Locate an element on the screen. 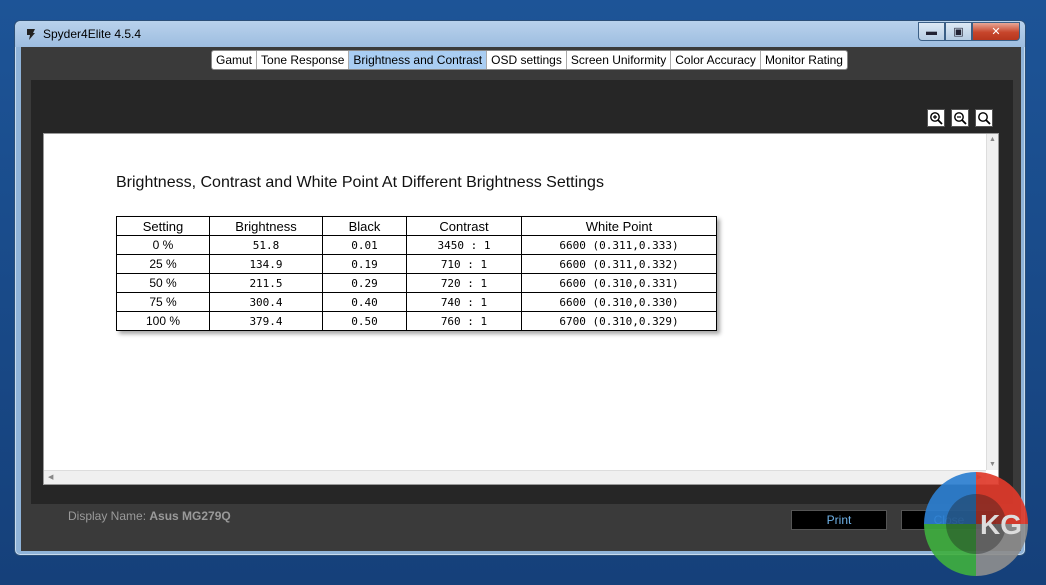 Image resolution: width=1046 pixels, height=585 pixels. minimize-button: ▬ is located at coordinates (931, 31).